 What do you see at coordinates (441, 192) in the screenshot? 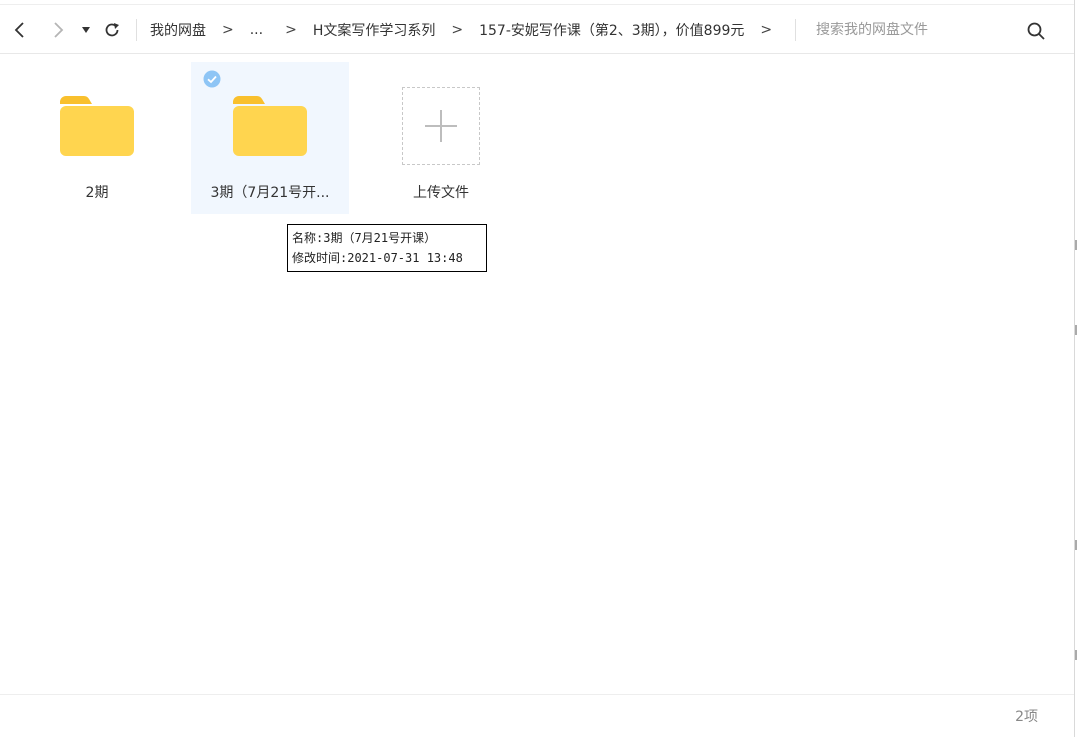
I see `upload-label: 上传文件` at bounding box center [441, 192].